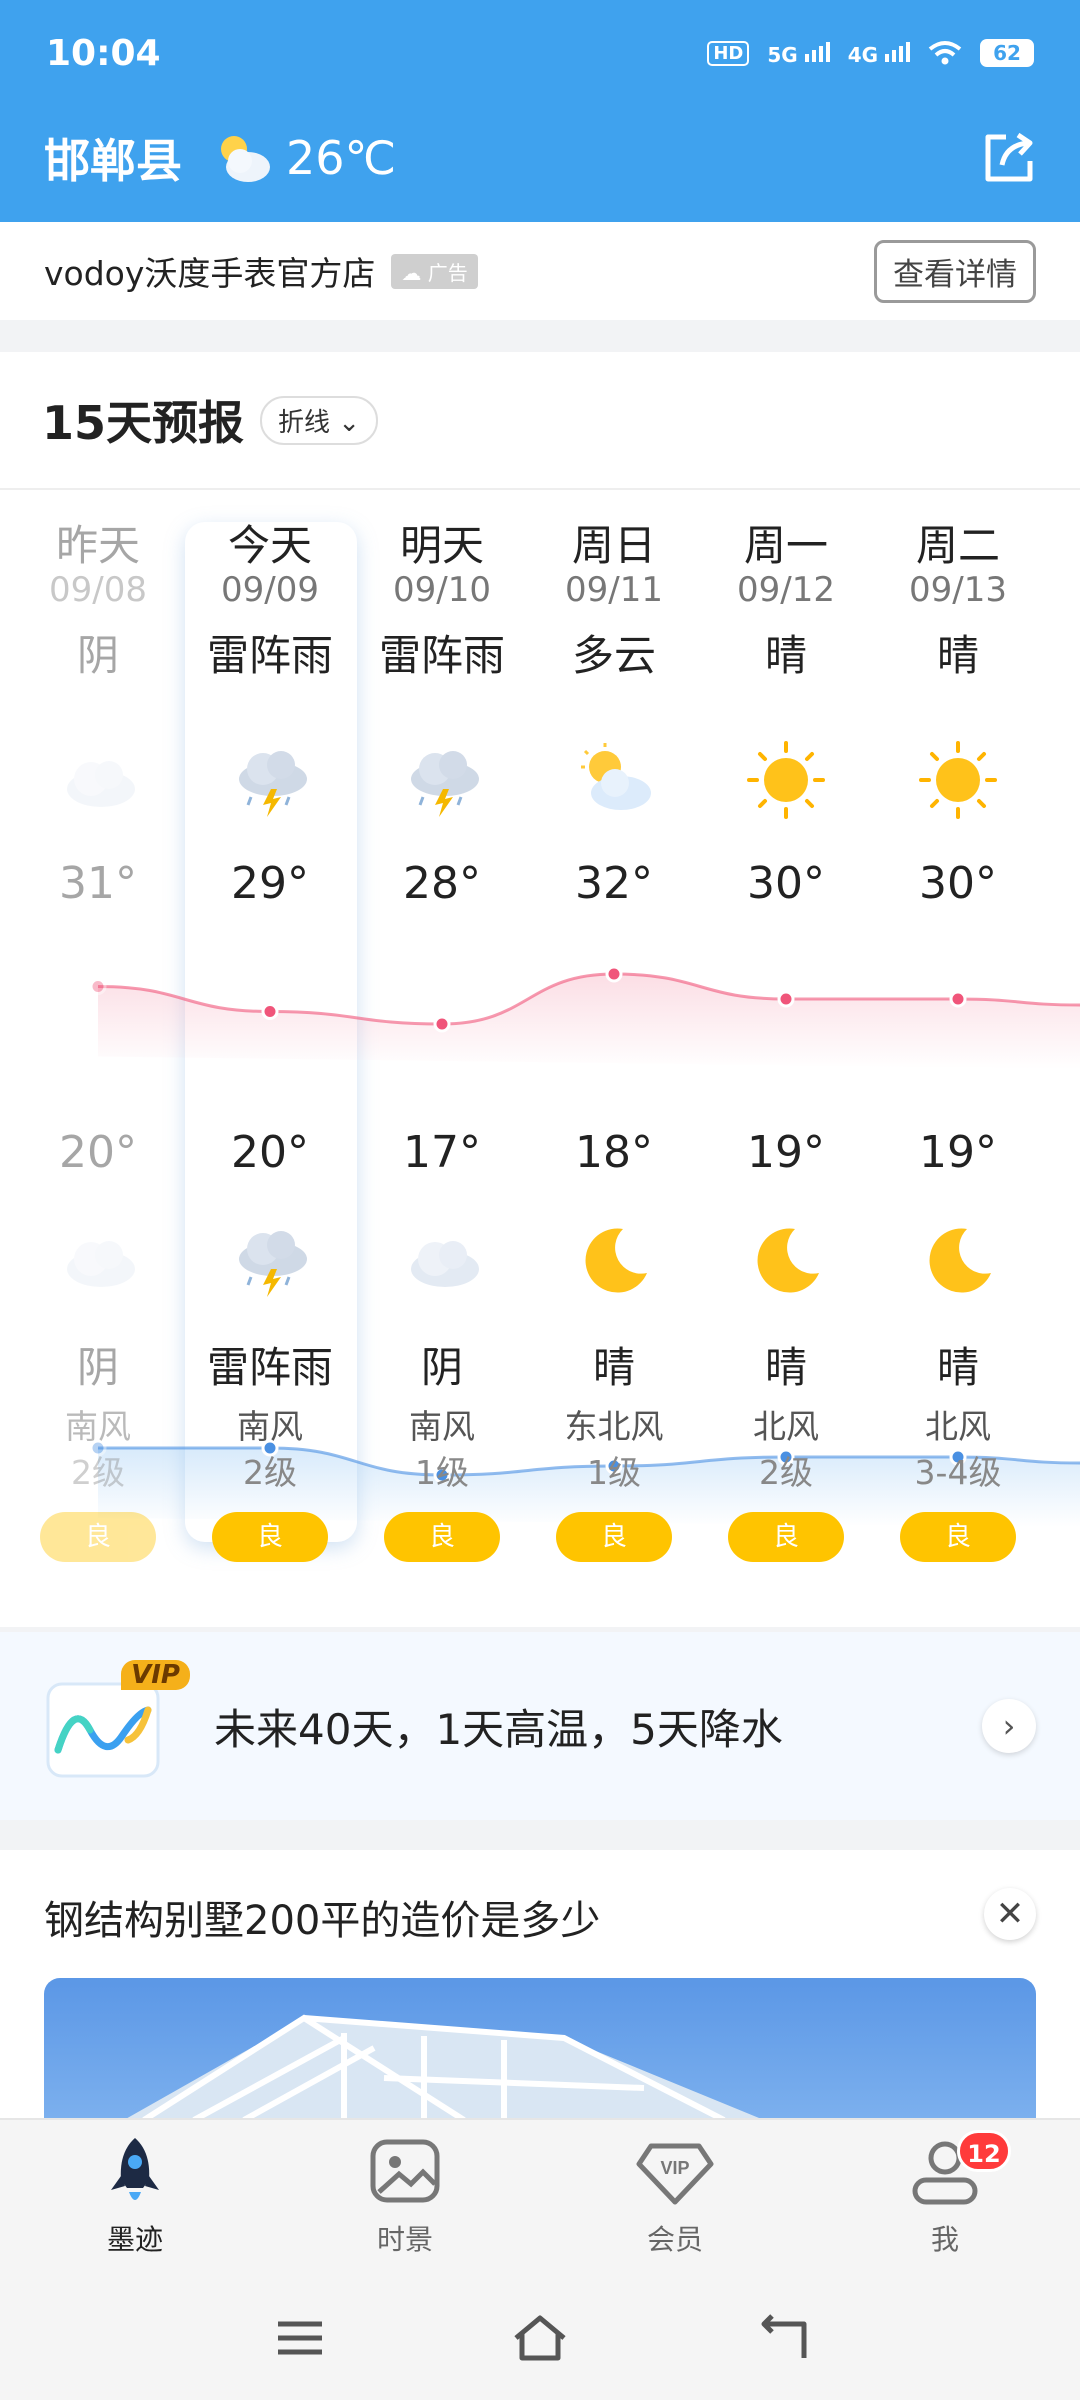 Image resolution: width=1080 pixels, height=2400 pixels. Describe the element at coordinates (957, 545) in the screenshot. I see `day-label: 周二` at that location.